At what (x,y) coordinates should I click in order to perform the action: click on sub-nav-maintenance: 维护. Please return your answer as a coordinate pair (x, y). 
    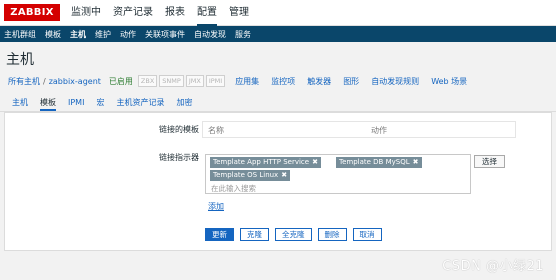
    Looking at the image, I should click on (103, 34).